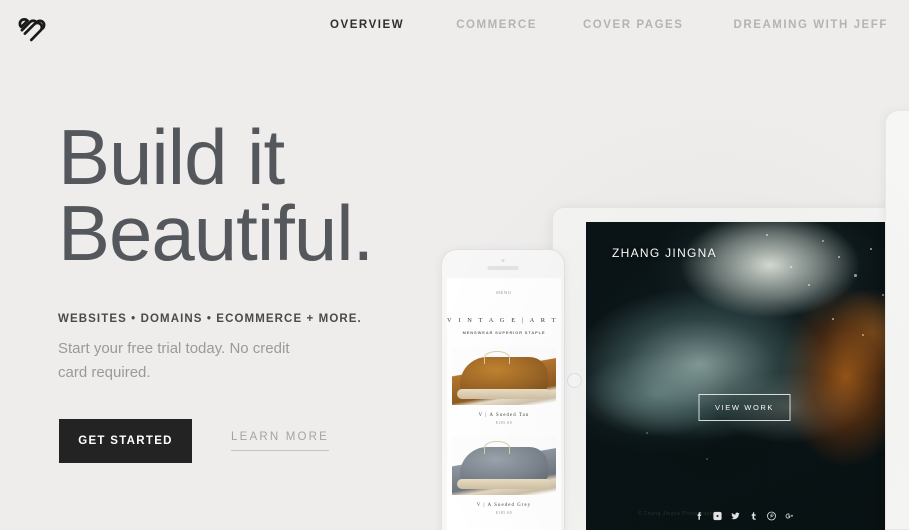 This screenshot has width=909, height=530. I want to click on hero-eyebrow: WEBSITES • DOMAINS • ECOMMERCE + MORE., so click(210, 319).